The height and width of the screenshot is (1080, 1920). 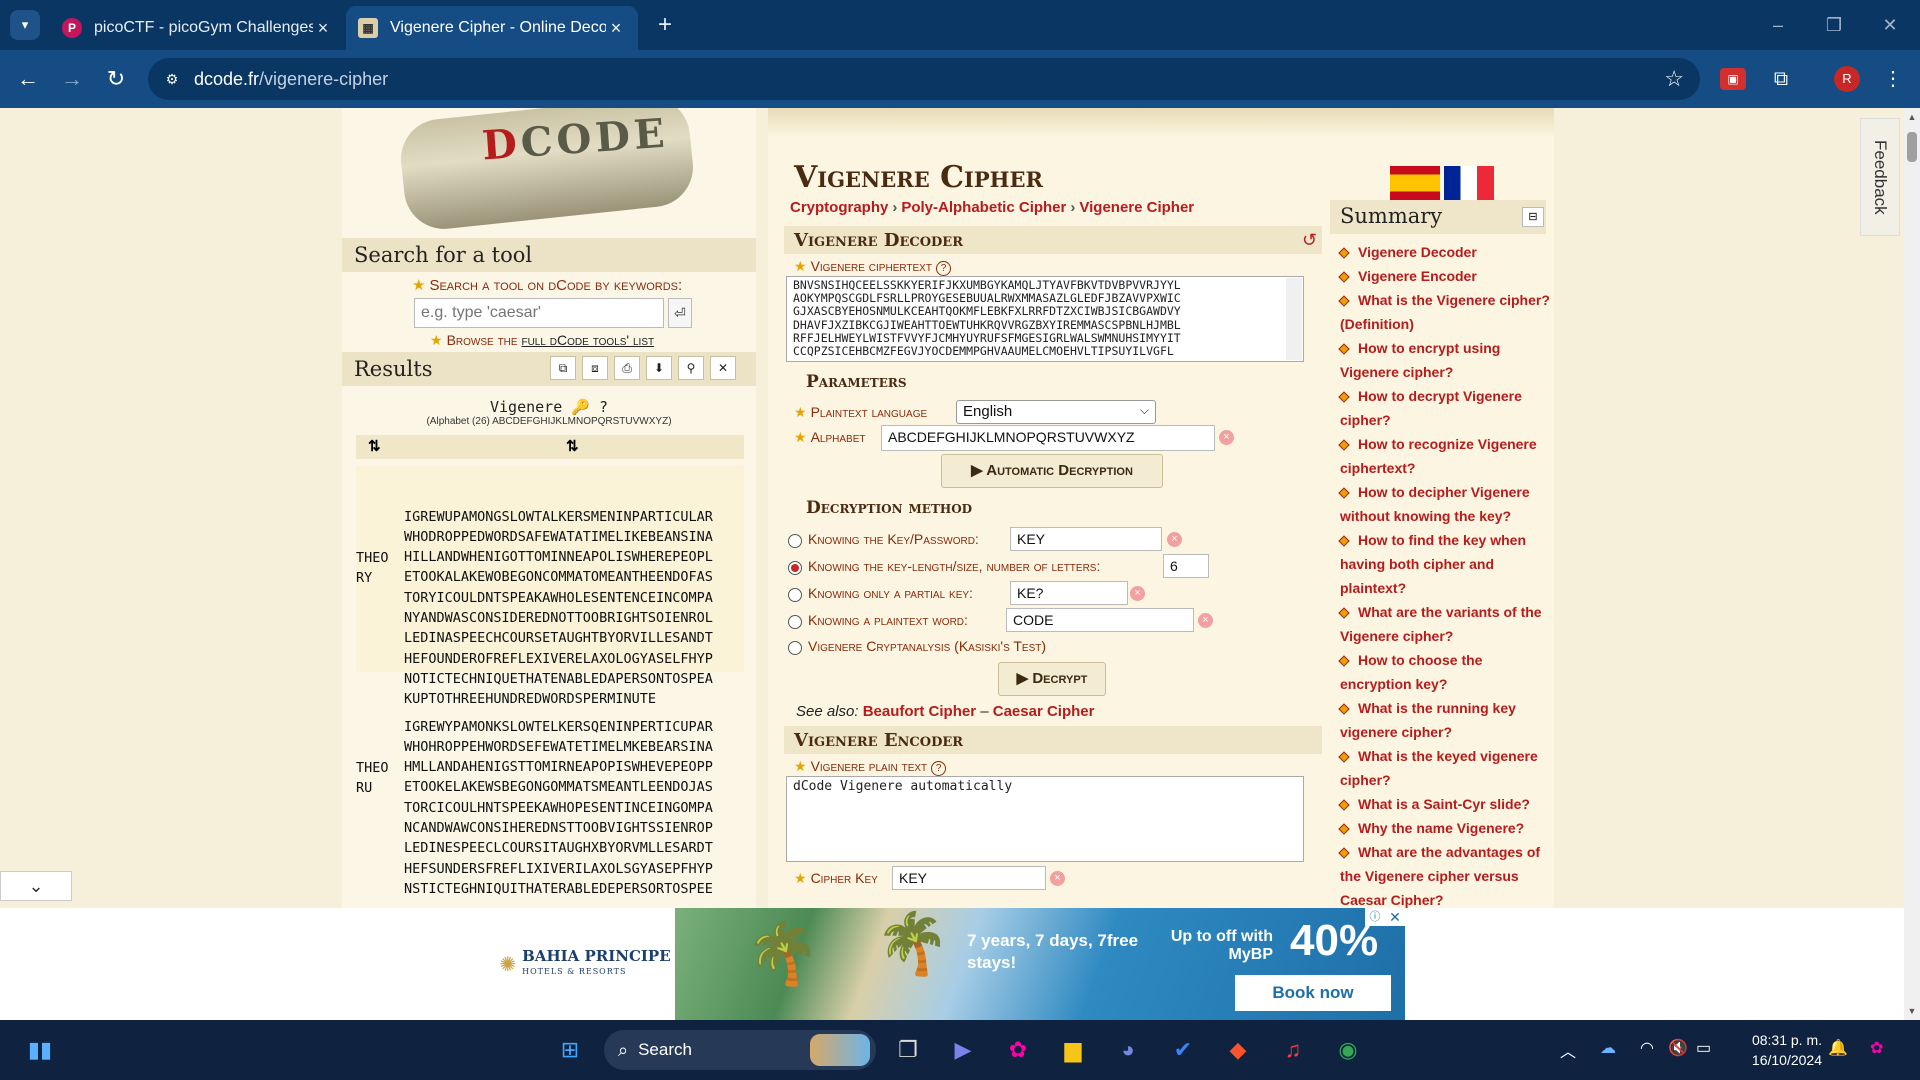 I want to click on spanish-flag-icon, so click(x=1415, y=183).